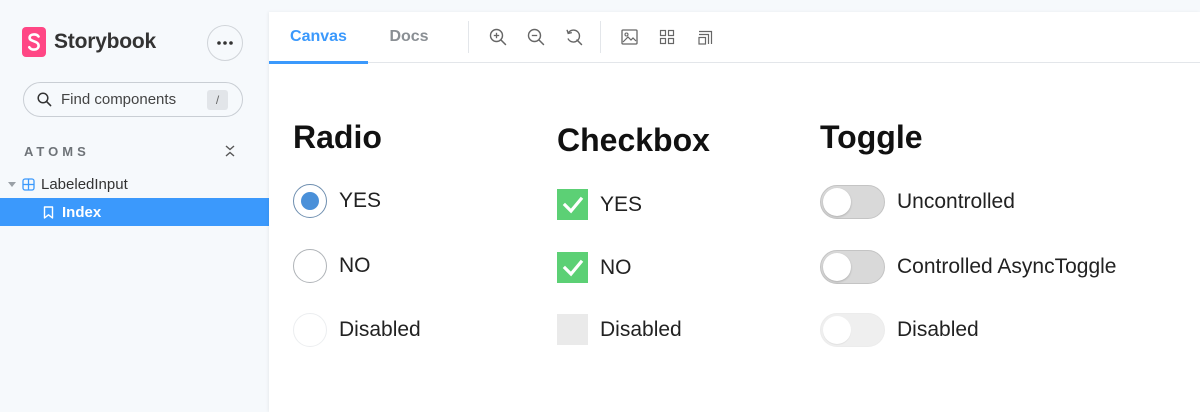 Image resolution: width=1200 pixels, height=412 pixels. Describe the element at coordinates (118, 99) in the screenshot. I see `search-input: Find components` at that location.